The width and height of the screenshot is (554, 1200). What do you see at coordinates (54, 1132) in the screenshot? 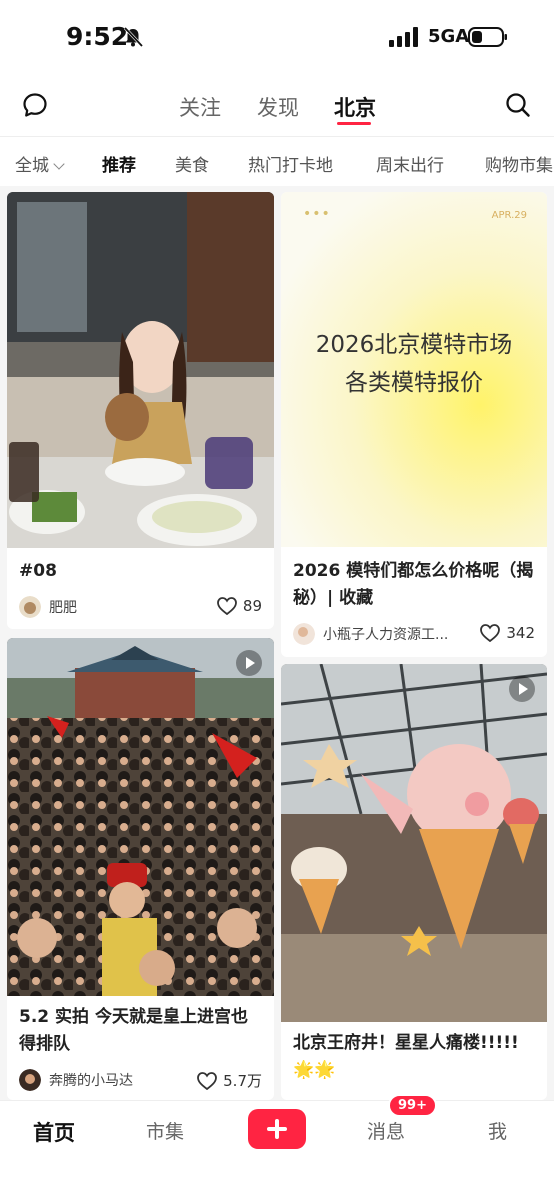
I see `nav-home: 首页` at bounding box center [54, 1132].